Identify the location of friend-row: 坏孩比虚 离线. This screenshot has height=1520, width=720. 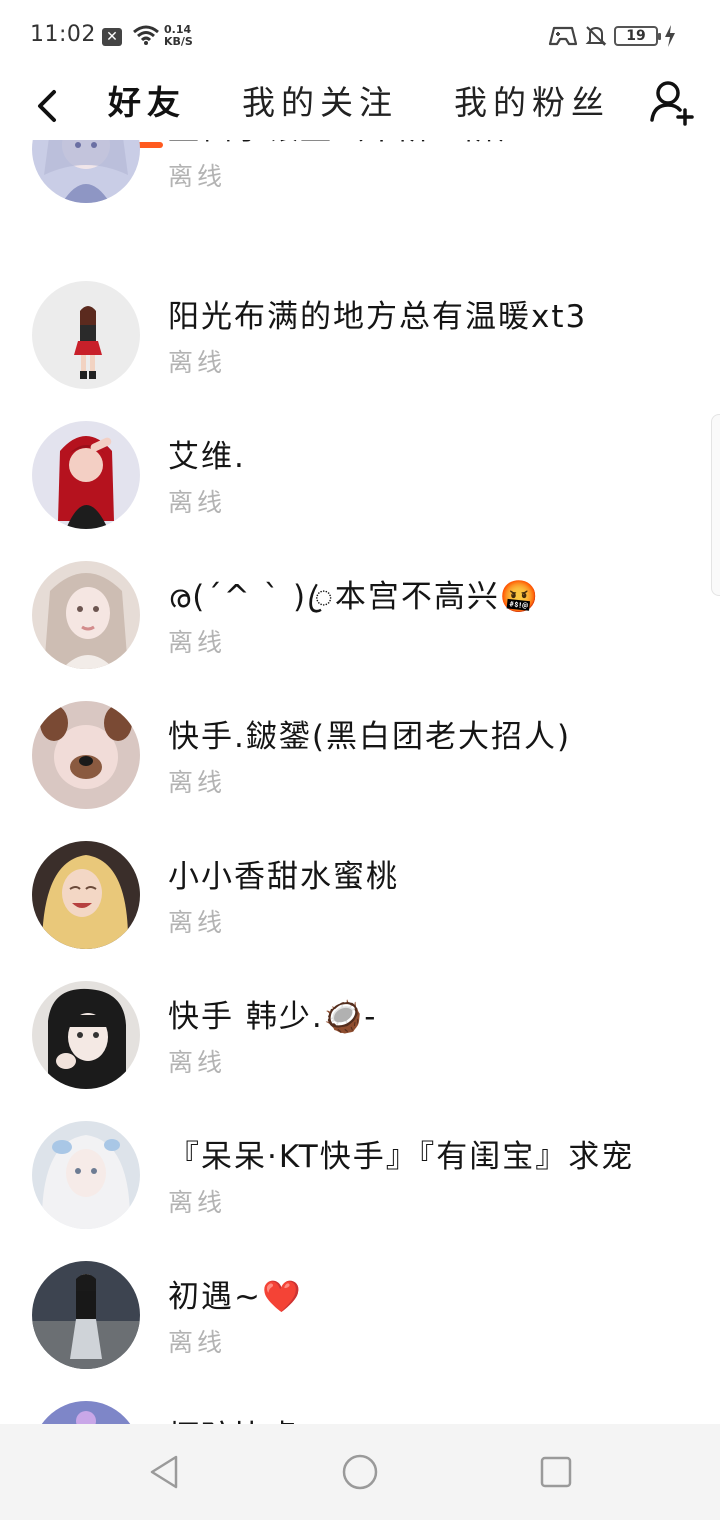
(360, 1412).